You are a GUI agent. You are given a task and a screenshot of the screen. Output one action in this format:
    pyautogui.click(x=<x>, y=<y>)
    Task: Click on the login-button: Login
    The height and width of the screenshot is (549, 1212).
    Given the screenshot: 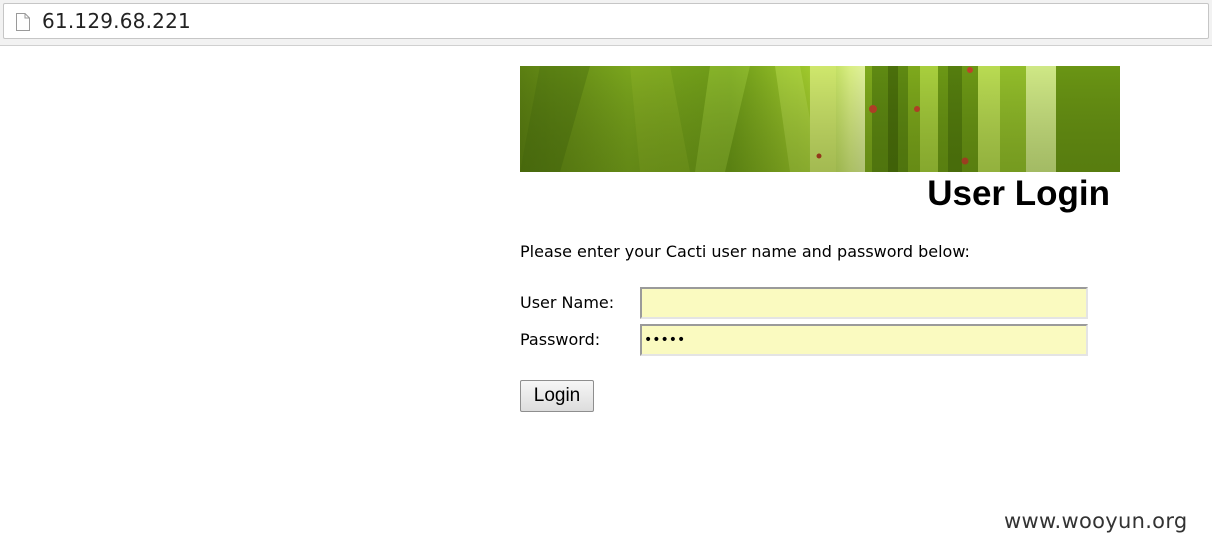 What is the action you would take?
    pyautogui.click(x=557, y=396)
    